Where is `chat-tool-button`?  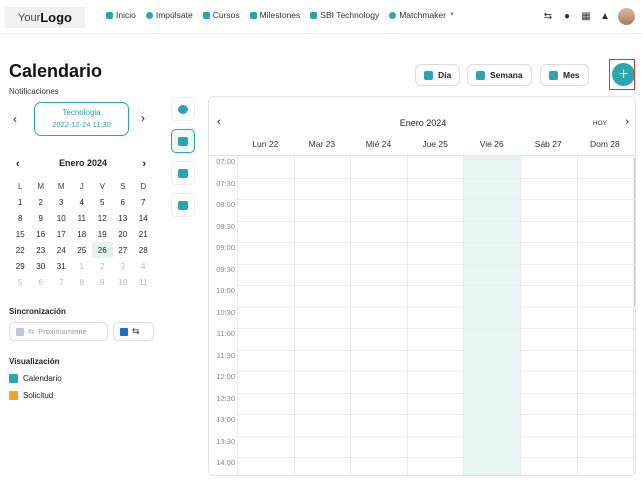 chat-tool-button is located at coordinates (183, 109).